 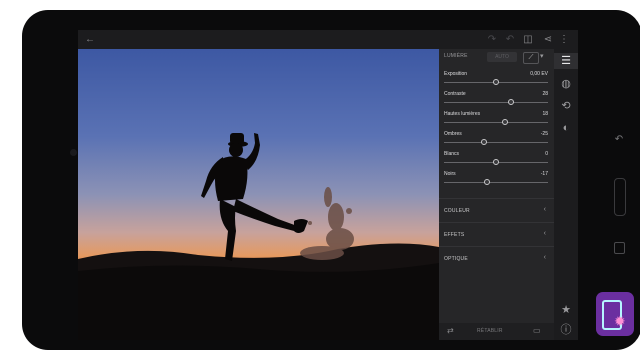 What do you see at coordinates (545, 94) in the screenshot?
I see `slider-value: 28` at bounding box center [545, 94].